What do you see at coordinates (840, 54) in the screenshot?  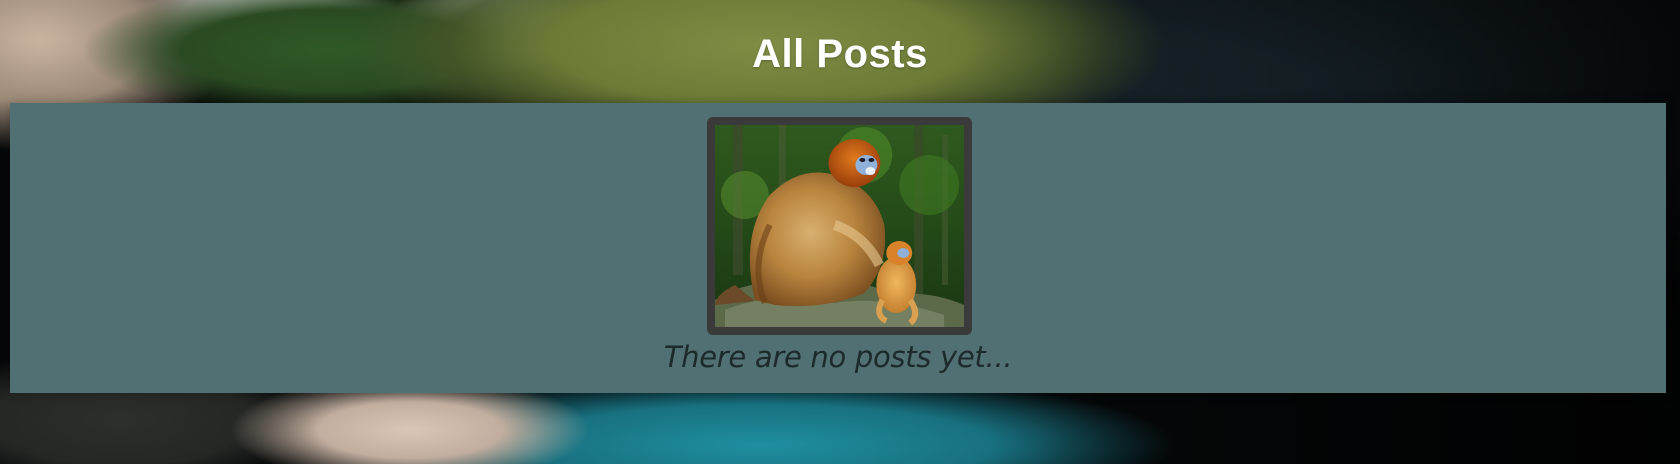 I see `page-title: All Posts` at bounding box center [840, 54].